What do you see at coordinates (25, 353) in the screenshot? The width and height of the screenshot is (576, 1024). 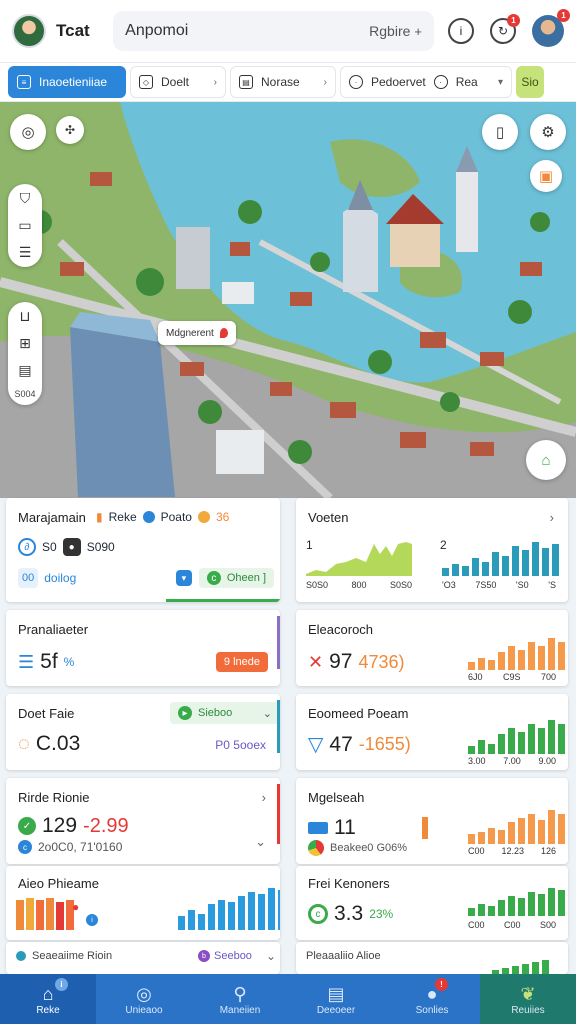 I see `map-tools-bottom: ⊔ ⊞ ▤ S004` at bounding box center [25, 353].